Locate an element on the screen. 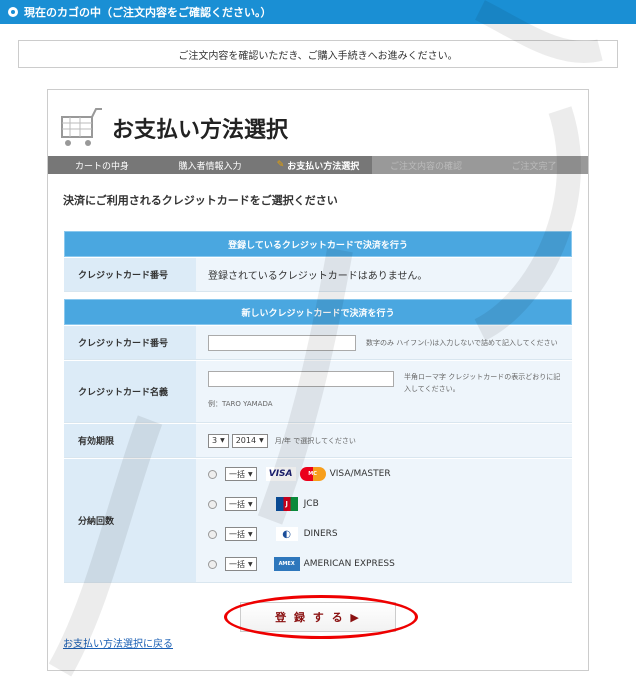  payment-option-visa-master: 一括▼ VISA MC VISA/MASTER is located at coordinates (299, 474).